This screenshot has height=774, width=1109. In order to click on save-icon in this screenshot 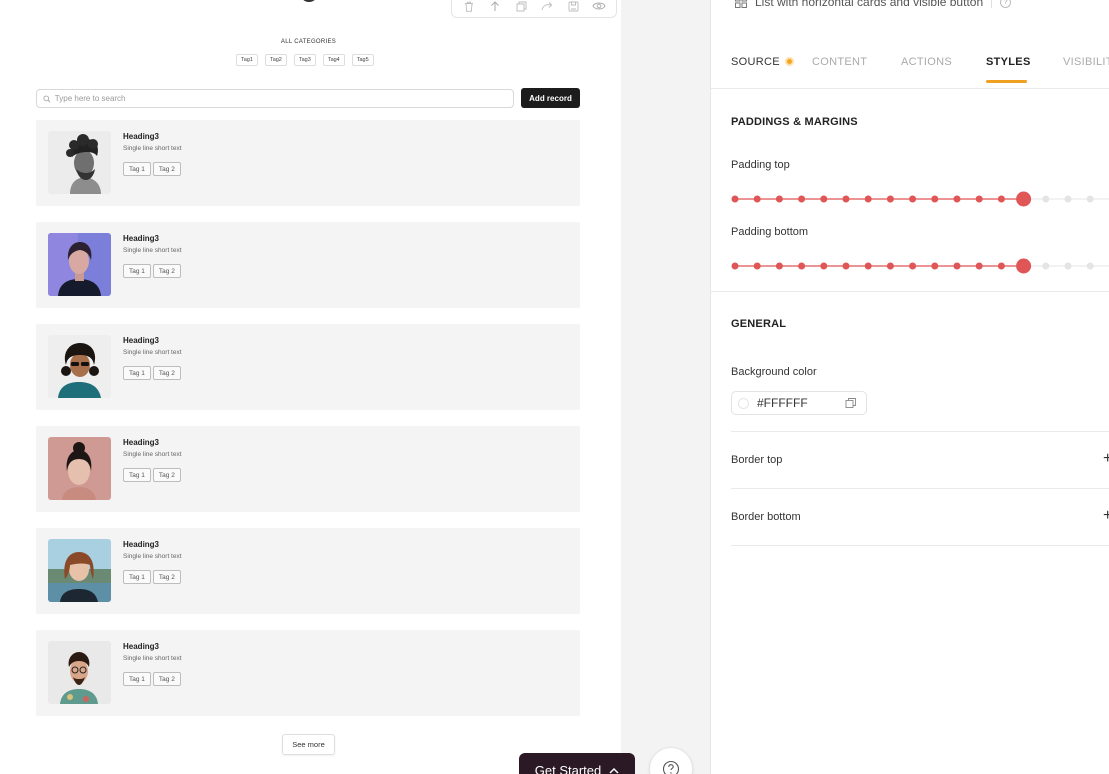, I will do `click(573, 7)`.